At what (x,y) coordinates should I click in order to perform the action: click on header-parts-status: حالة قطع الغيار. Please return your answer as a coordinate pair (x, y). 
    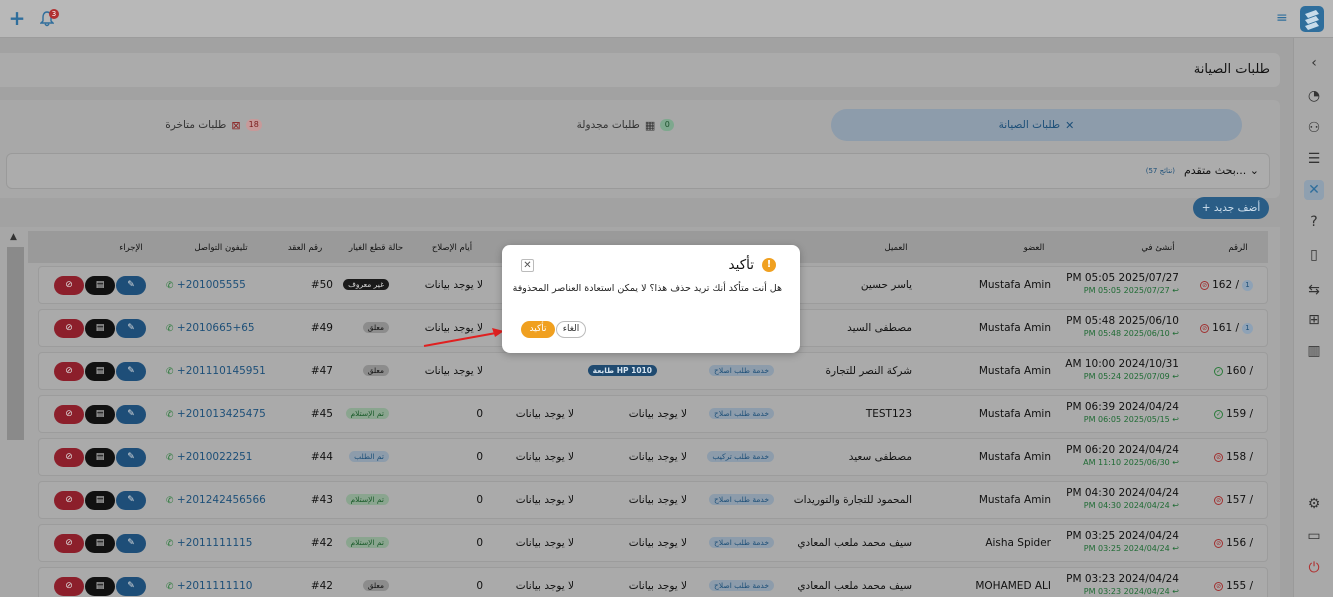
    Looking at the image, I should click on (376, 248).